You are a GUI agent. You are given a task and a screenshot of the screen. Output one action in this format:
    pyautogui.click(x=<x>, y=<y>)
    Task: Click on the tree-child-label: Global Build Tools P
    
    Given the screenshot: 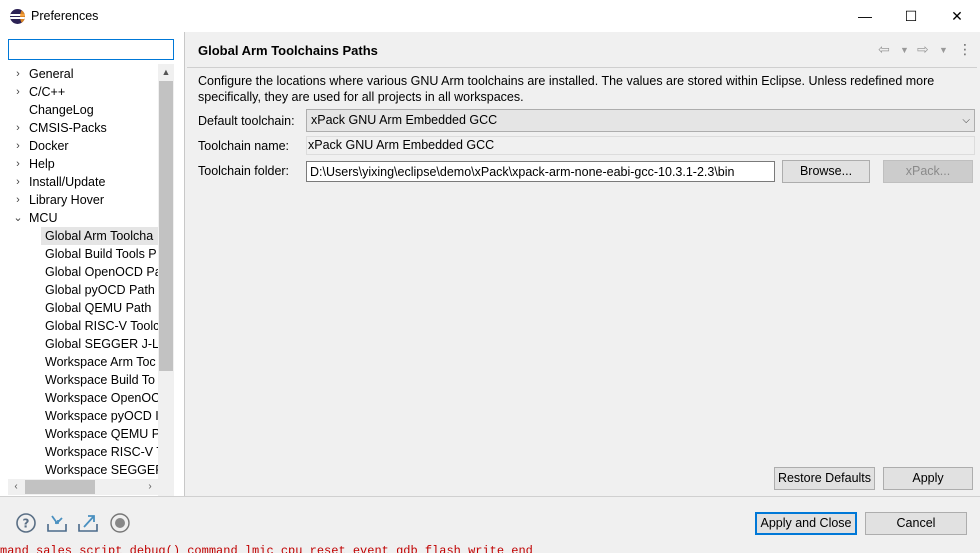 What is the action you would take?
    pyautogui.click(x=101, y=254)
    